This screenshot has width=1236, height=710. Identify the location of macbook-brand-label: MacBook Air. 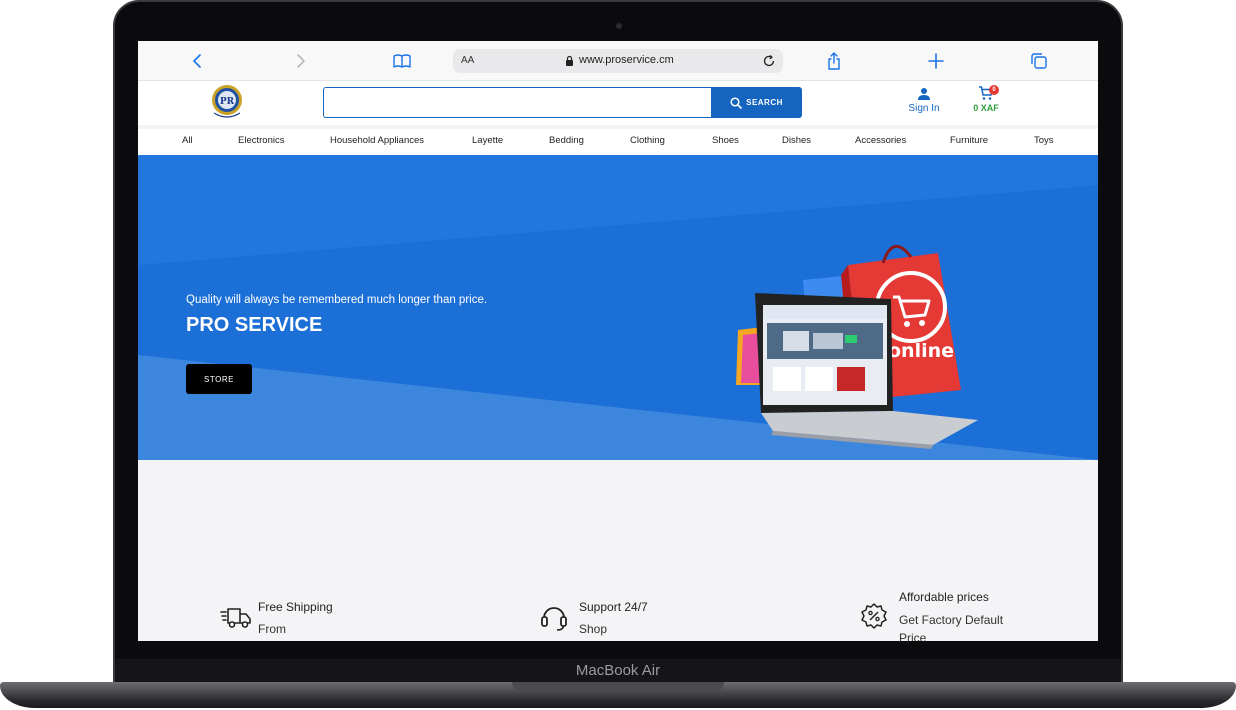
(618, 670).